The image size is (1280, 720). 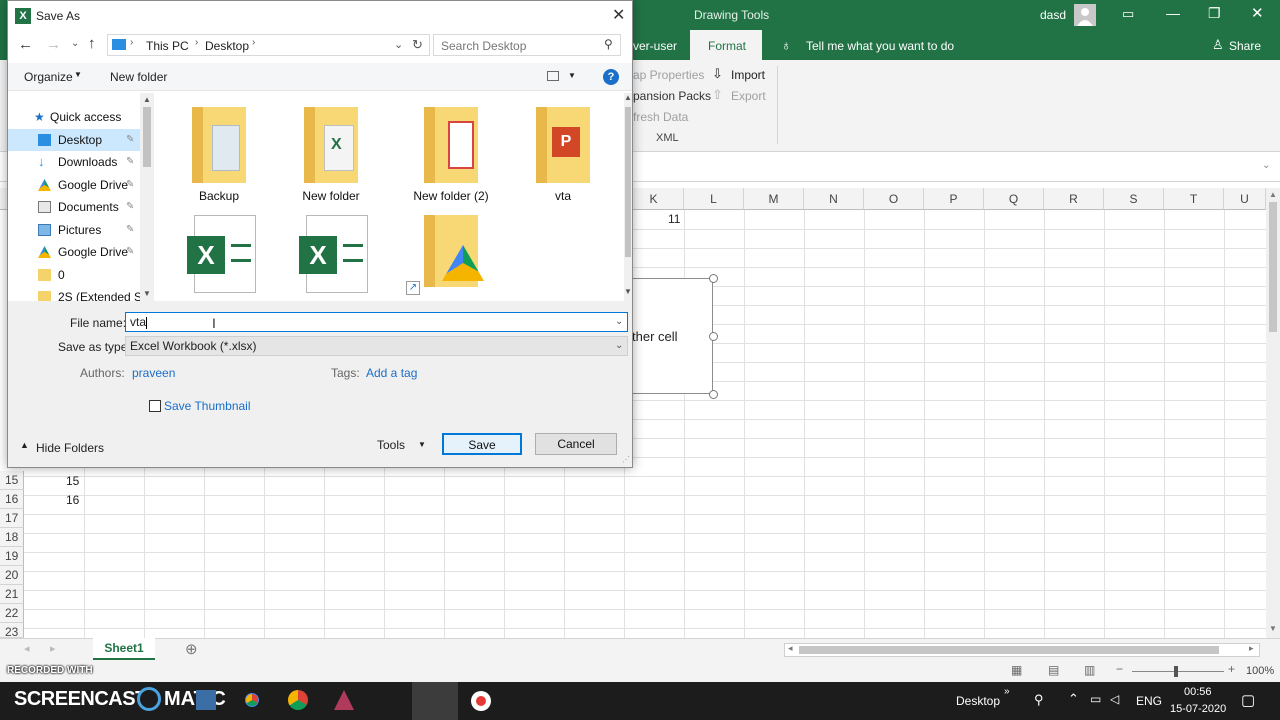 What do you see at coordinates (48, 77) in the screenshot?
I see `organize-button: Organize` at bounding box center [48, 77].